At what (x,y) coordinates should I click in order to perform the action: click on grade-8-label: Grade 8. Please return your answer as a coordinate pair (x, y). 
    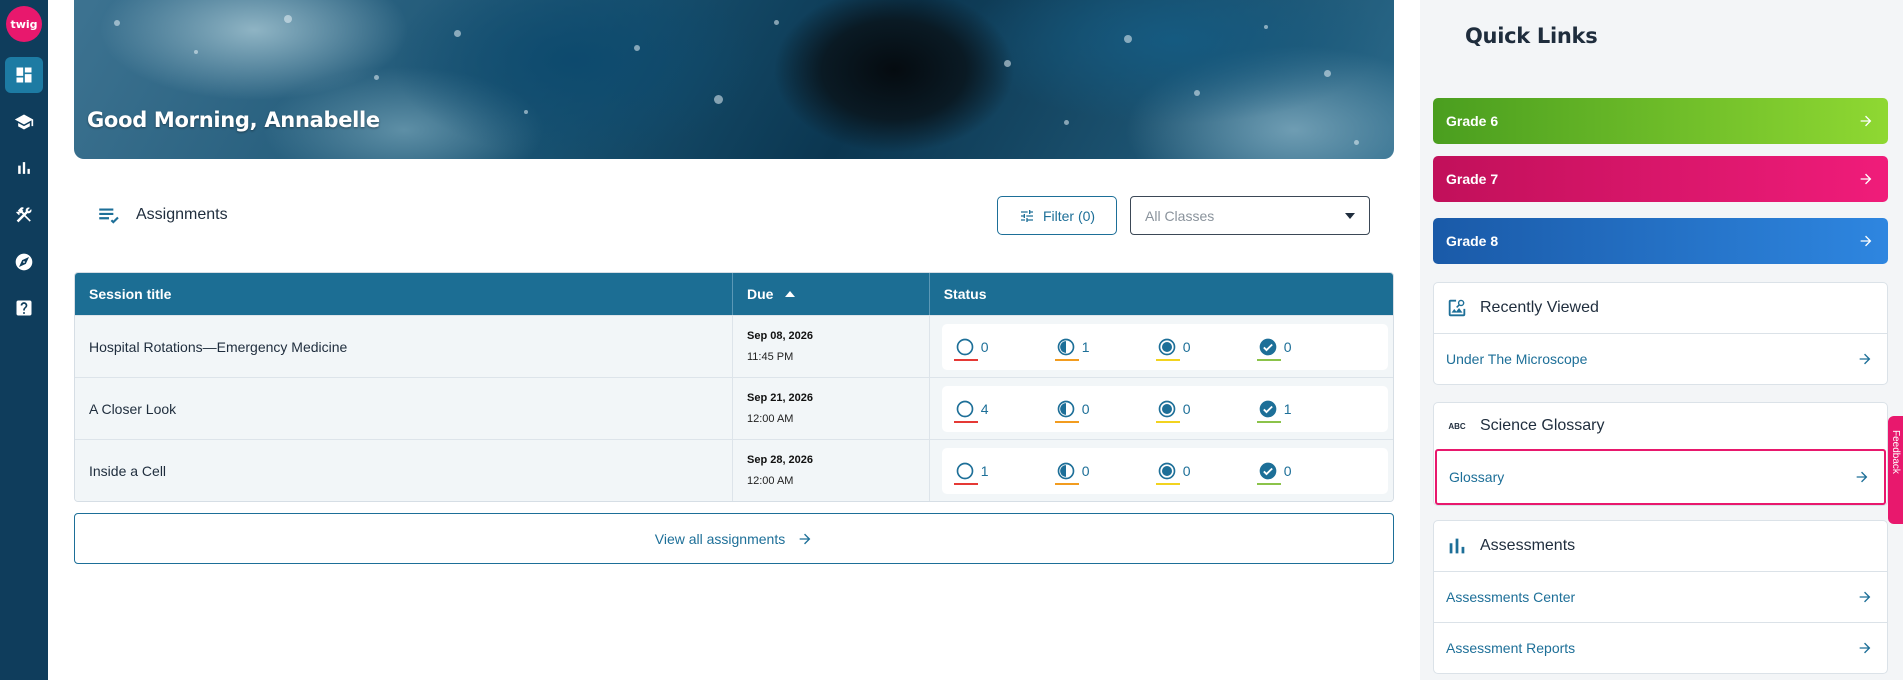
    Looking at the image, I should click on (1472, 241).